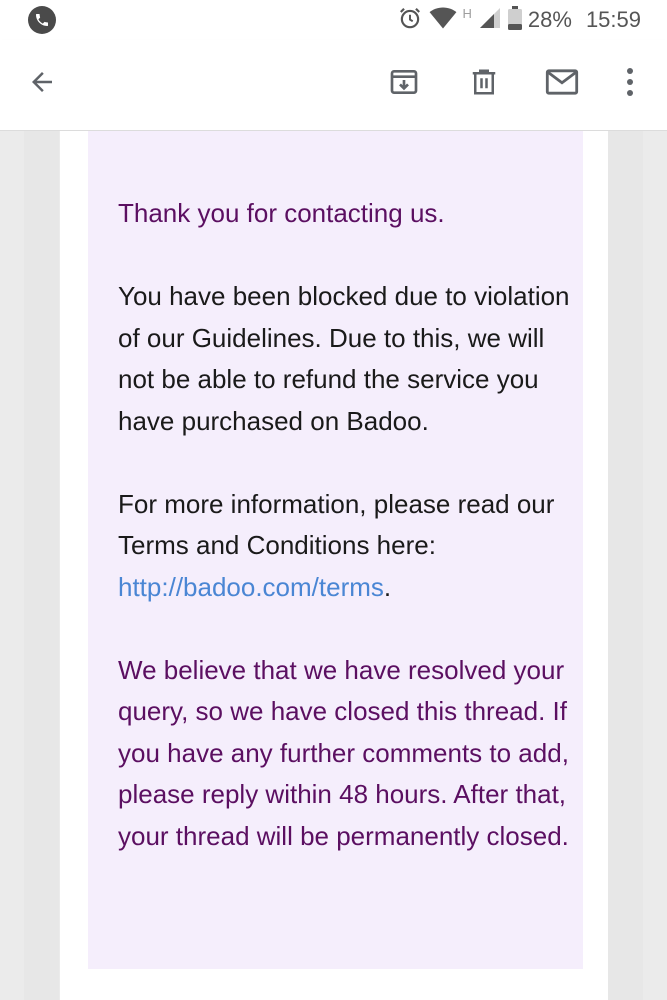  I want to click on battery-percentage: 28%, so click(549, 19).